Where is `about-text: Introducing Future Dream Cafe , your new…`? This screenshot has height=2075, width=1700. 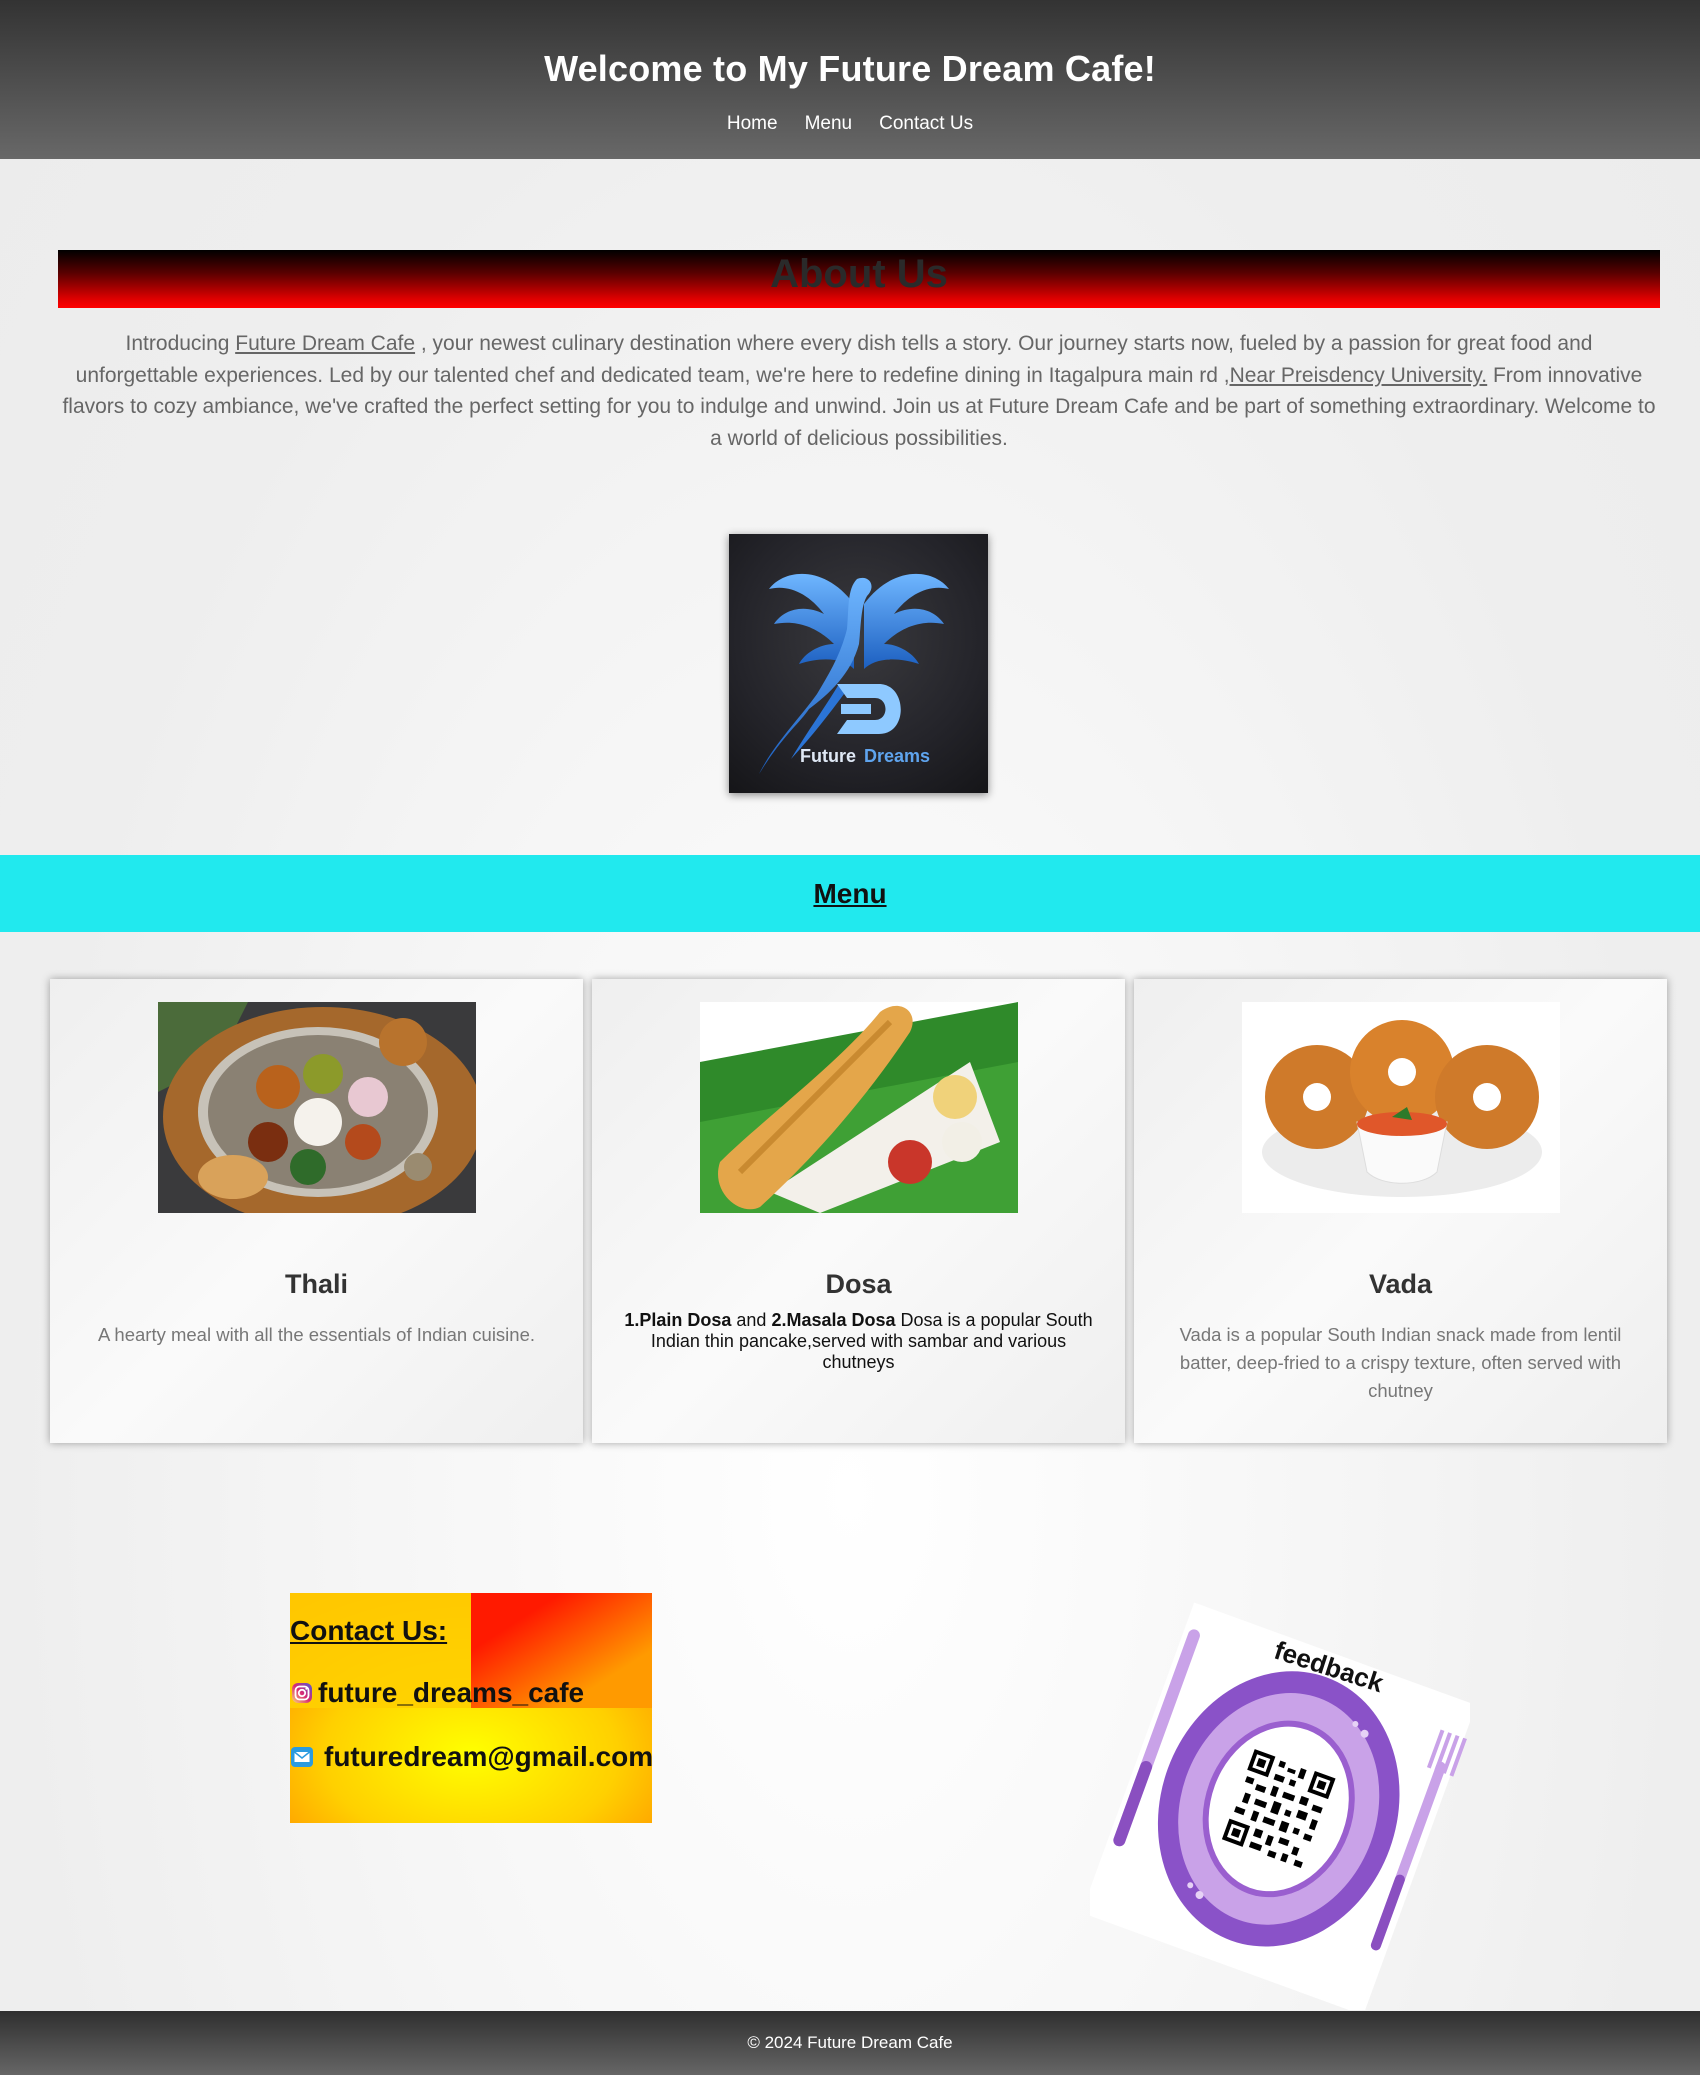
about-text: Introducing Future Dream Cafe , your new… is located at coordinates (859, 391).